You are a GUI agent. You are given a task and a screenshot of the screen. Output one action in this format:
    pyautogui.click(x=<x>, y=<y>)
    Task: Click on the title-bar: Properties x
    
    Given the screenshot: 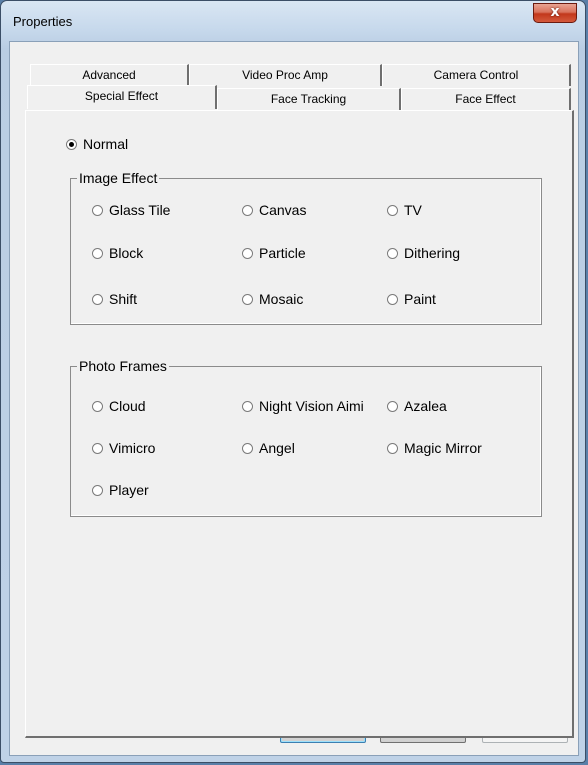 What is the action you would take?
    pyautogui.click(x=293, y=21)
    